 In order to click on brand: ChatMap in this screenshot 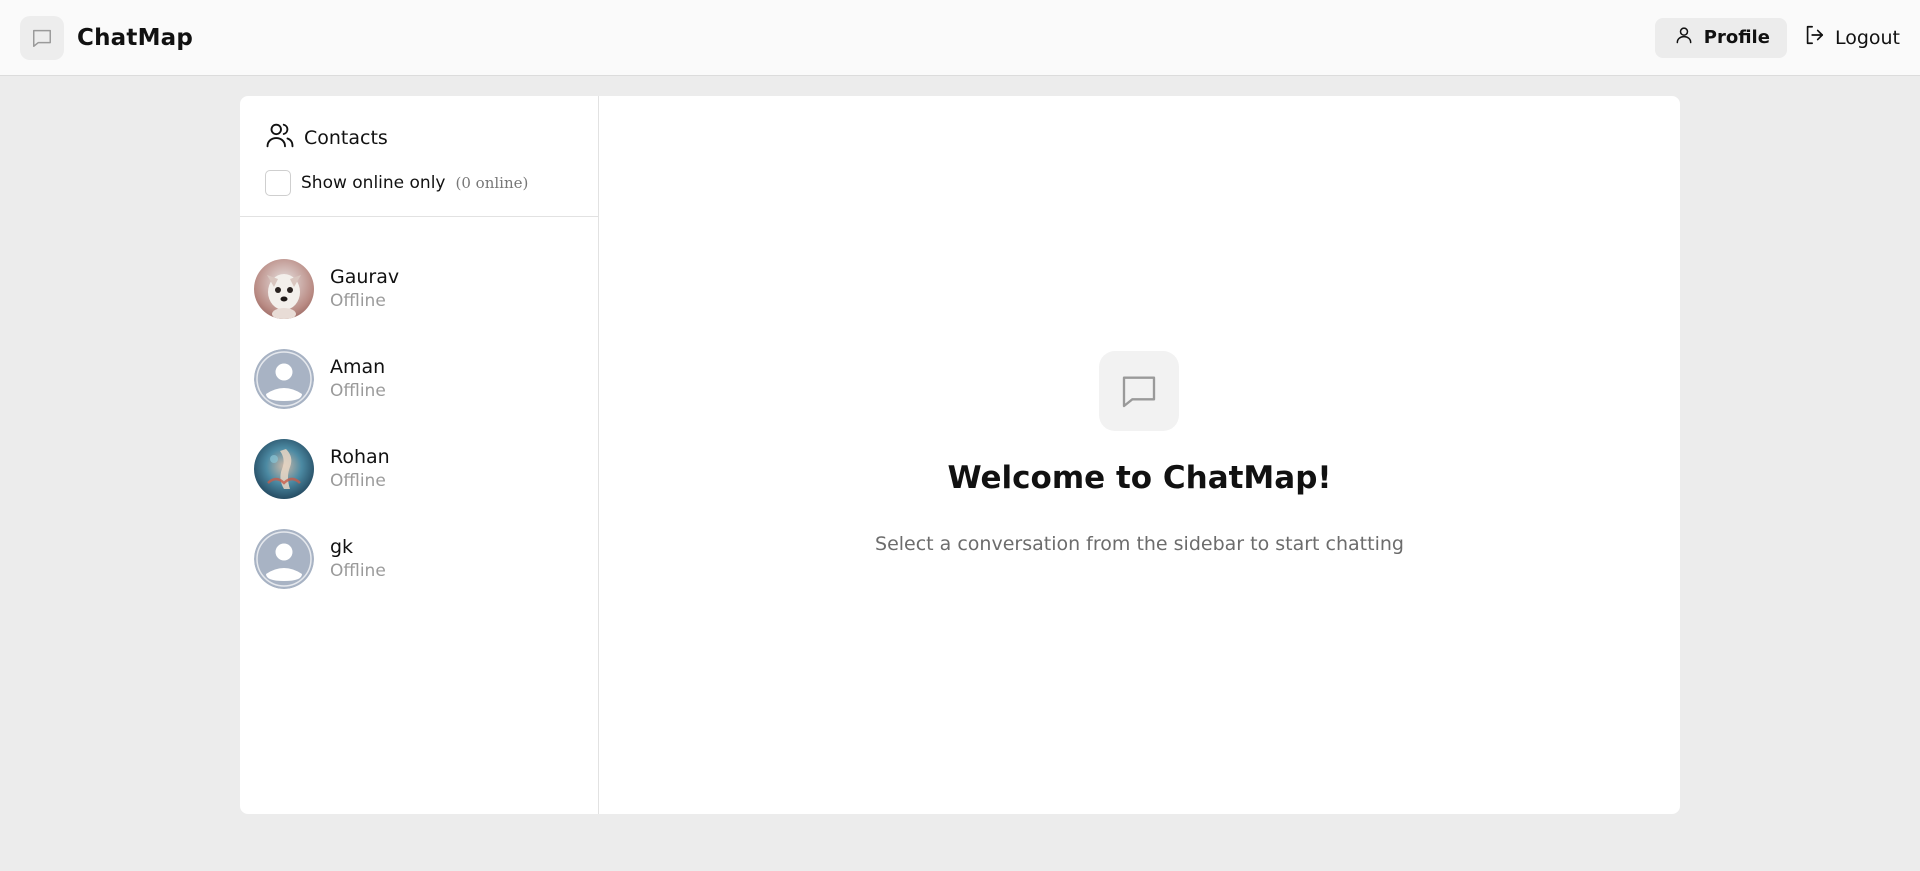, I will do `click(107, 37)`.